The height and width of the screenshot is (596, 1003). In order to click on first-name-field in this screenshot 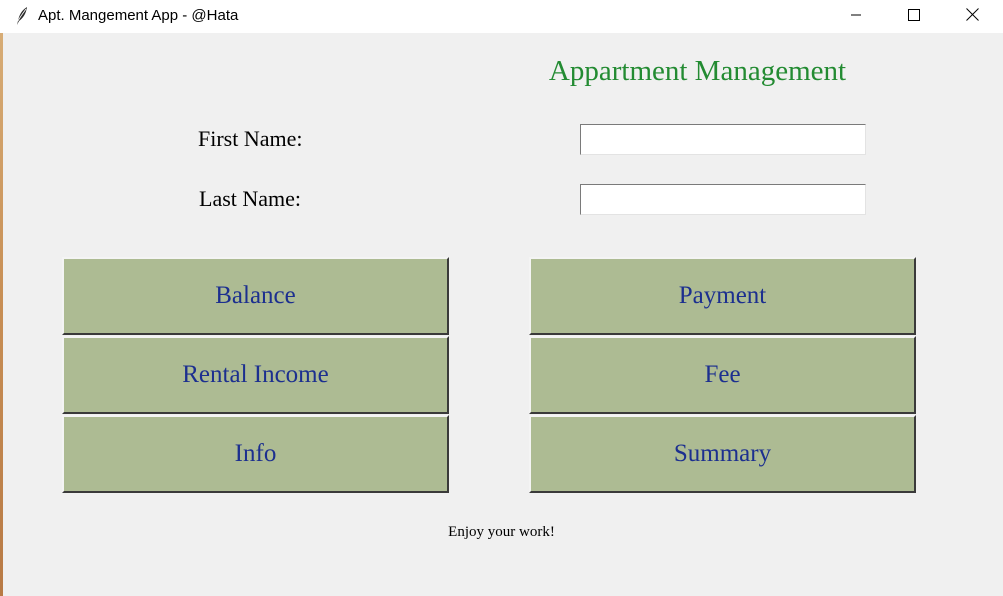, I will do `click(723, 139)`.